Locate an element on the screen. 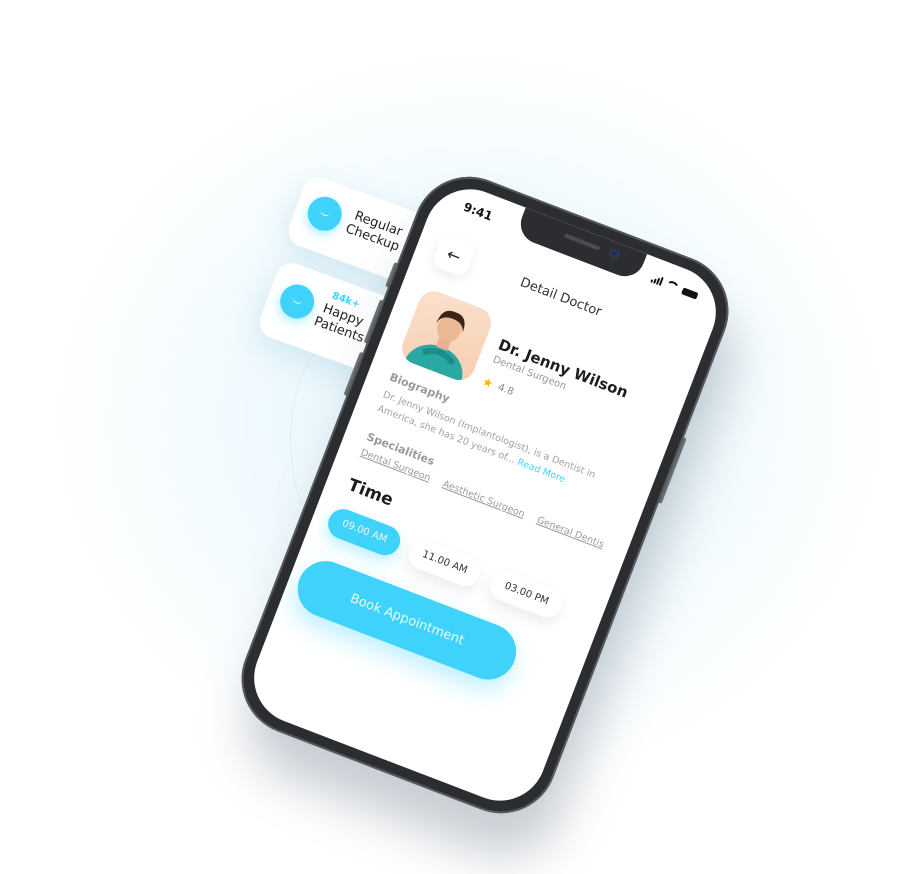  time-slot-selected: 09.00 AM is located at coordinates (364, 532).